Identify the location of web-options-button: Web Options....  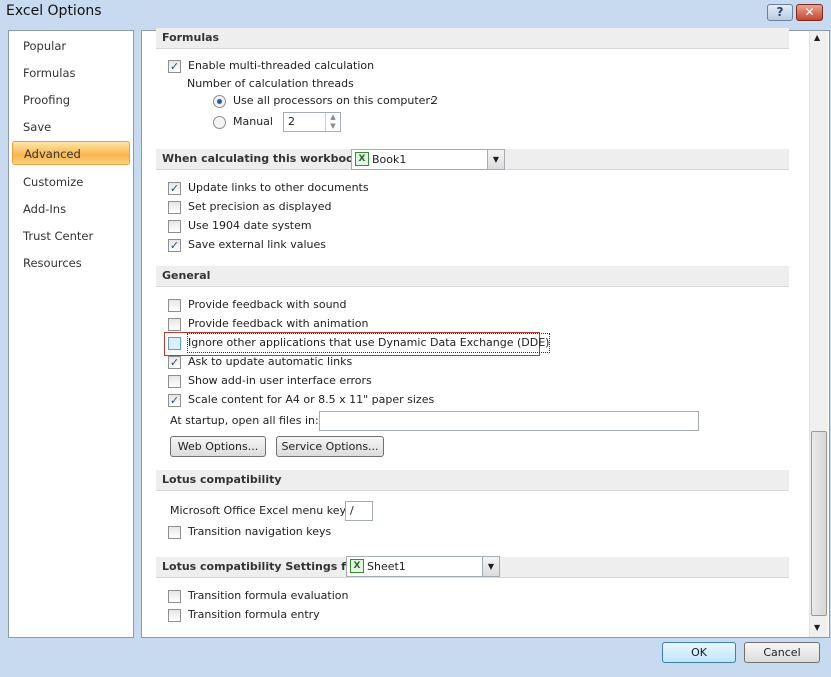
(218, 446).